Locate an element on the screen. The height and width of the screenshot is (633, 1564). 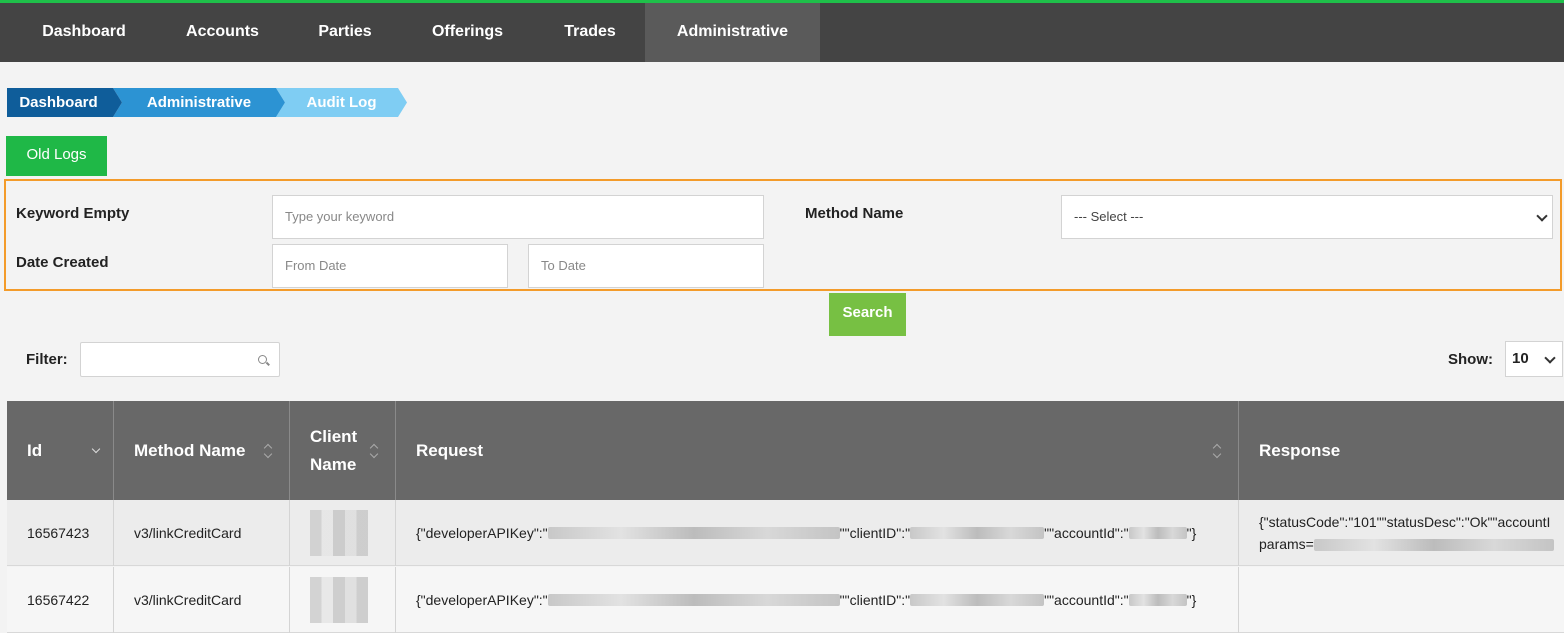
column-header-label: Request is located at coordinates (450, 450).